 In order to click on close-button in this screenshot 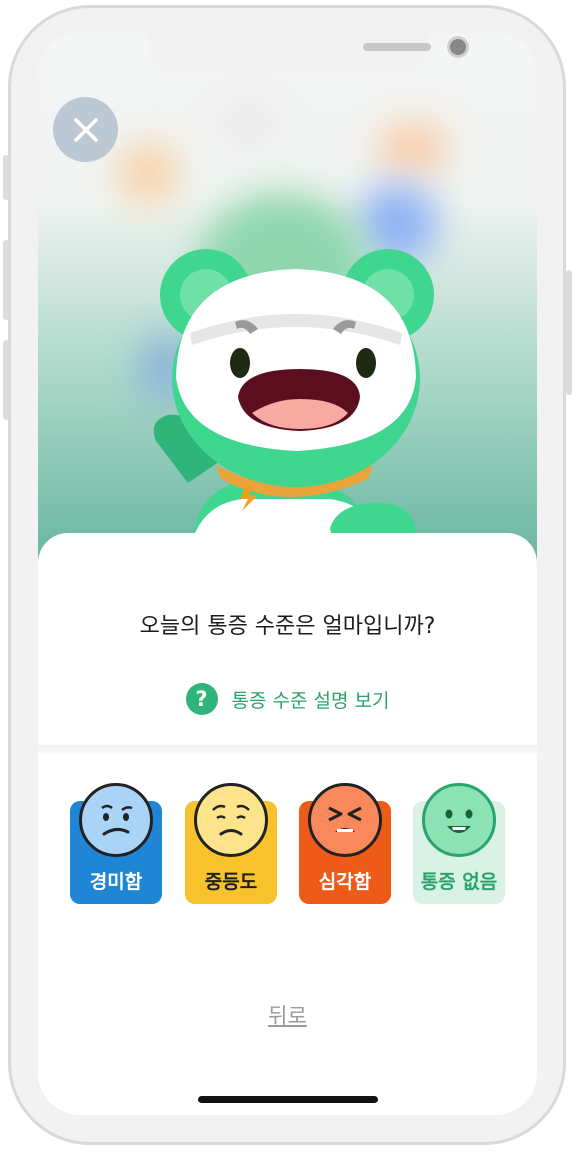, I will do `click(85, 129)`.